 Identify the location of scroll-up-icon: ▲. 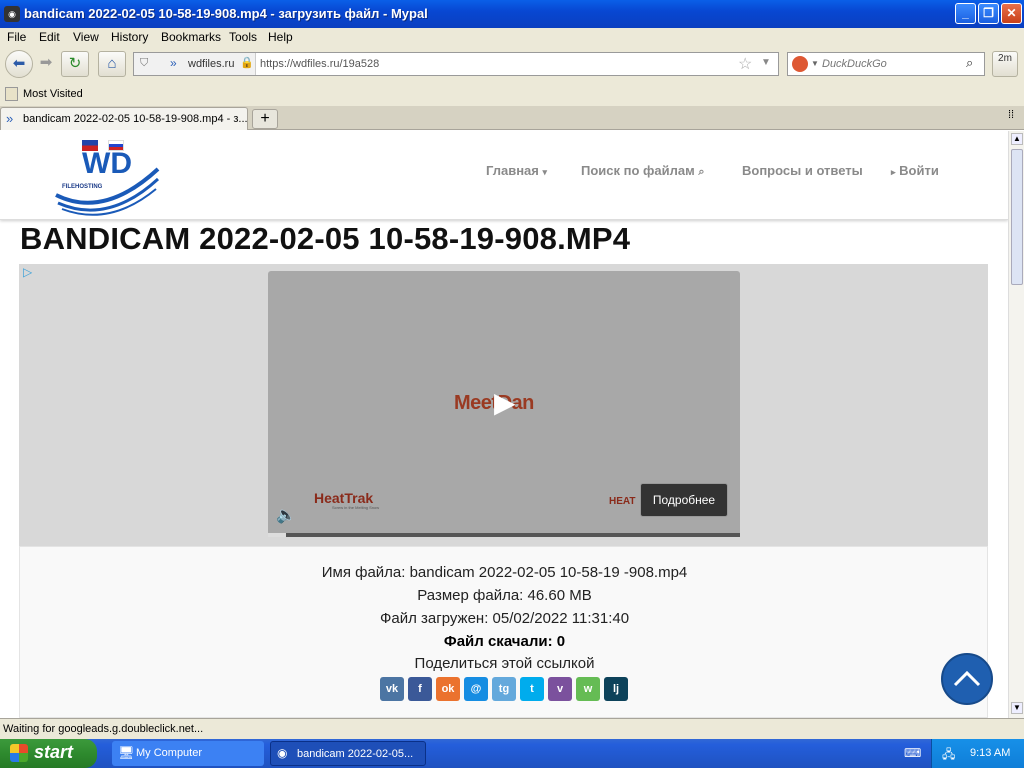
(1017, 139).